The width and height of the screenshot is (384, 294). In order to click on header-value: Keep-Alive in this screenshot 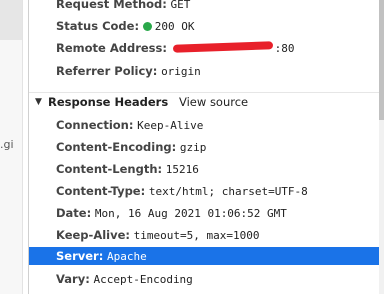, I will do `click(170, 125)`.